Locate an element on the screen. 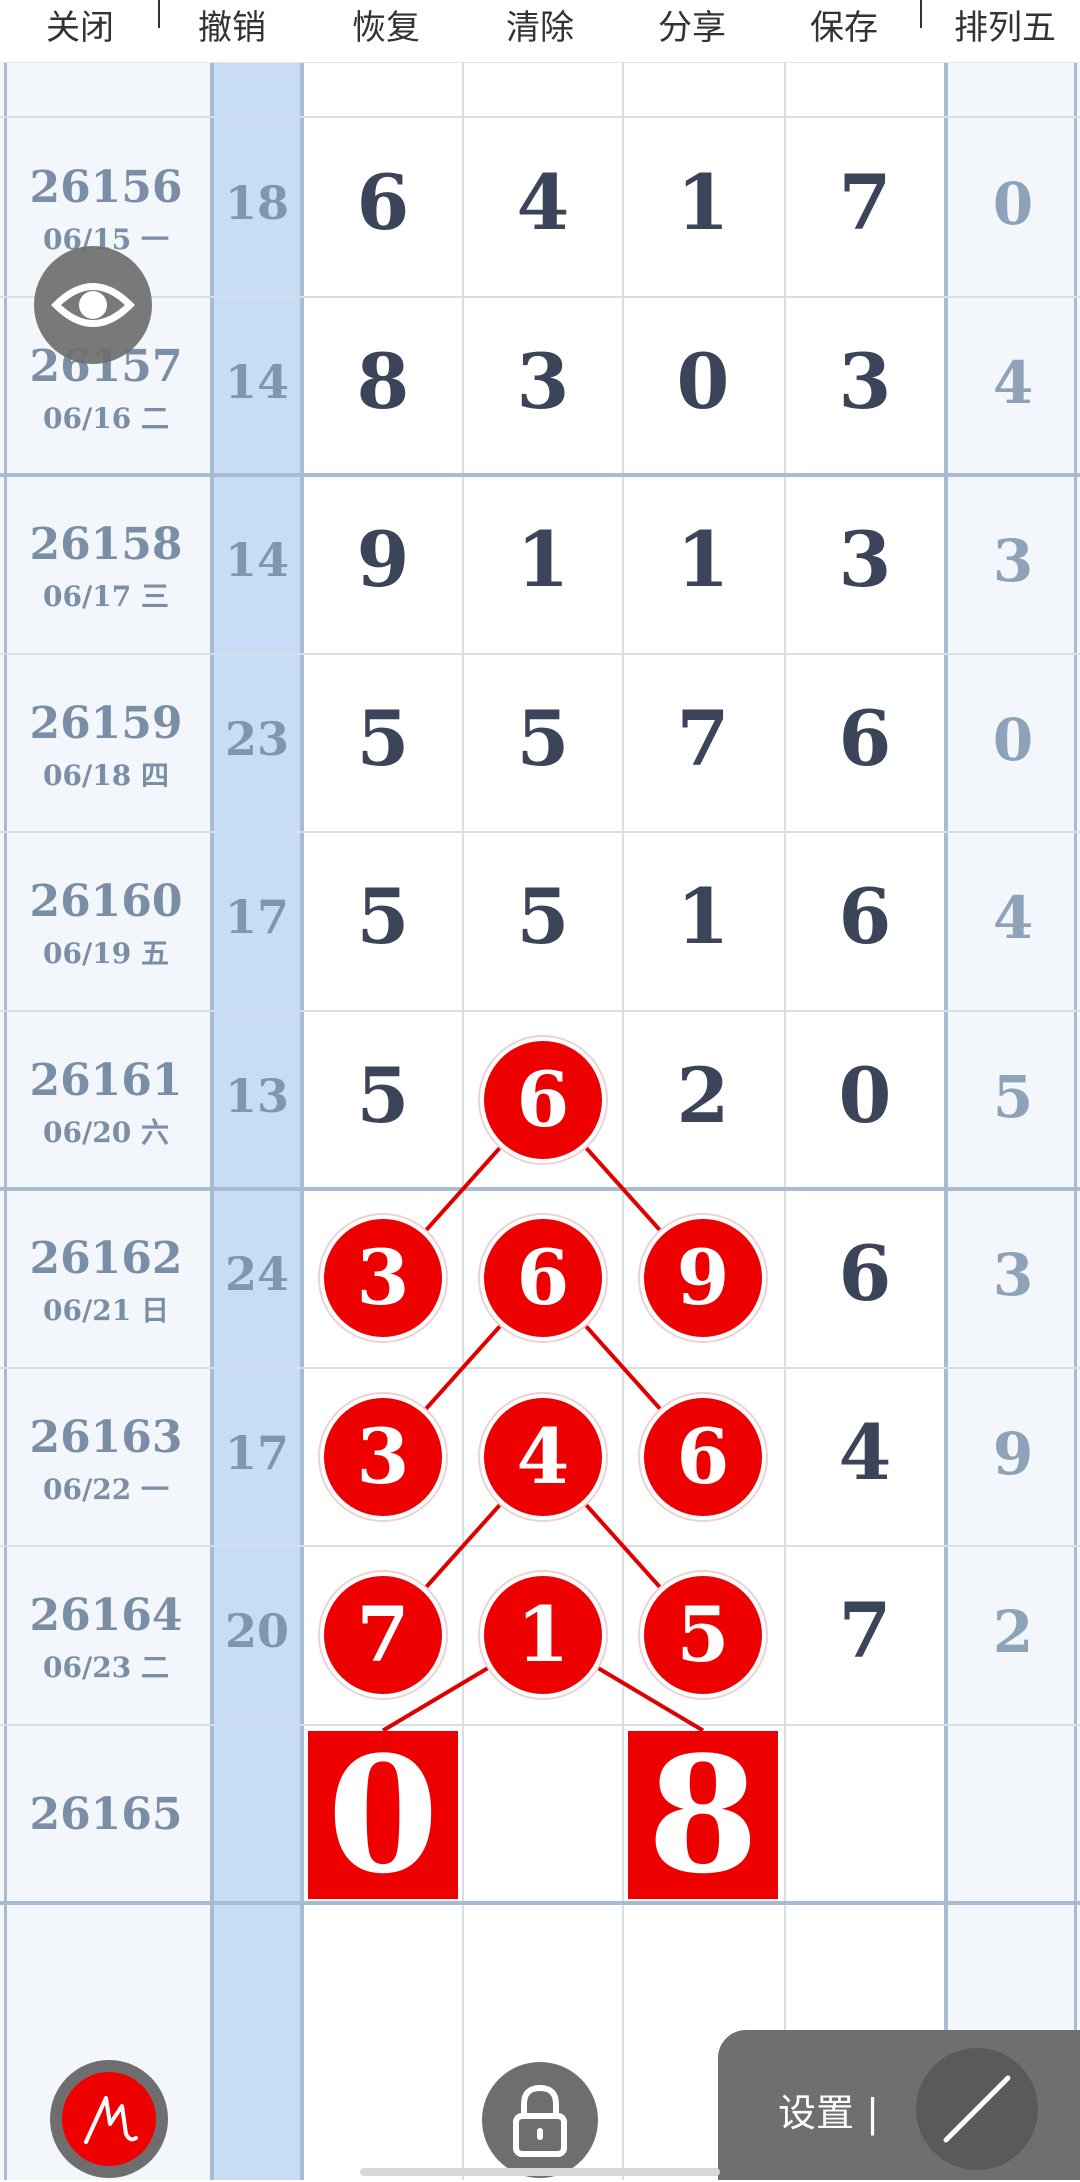 This screenshot has height=2182, width=1080. prediction-square-left: 0 is located at coordinates (383, 1814).